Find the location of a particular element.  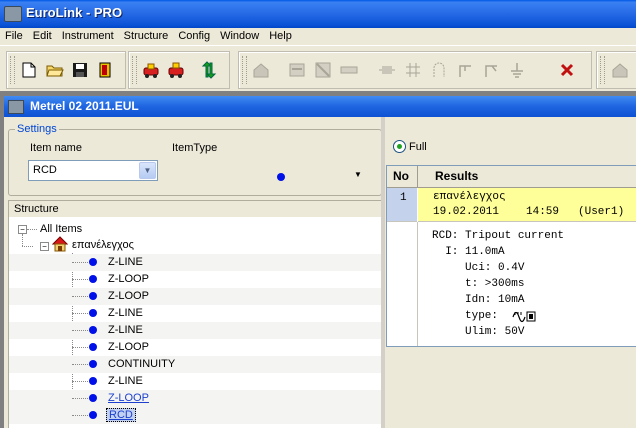

toolbar-group-instrument is located at coordinates (179, 70).